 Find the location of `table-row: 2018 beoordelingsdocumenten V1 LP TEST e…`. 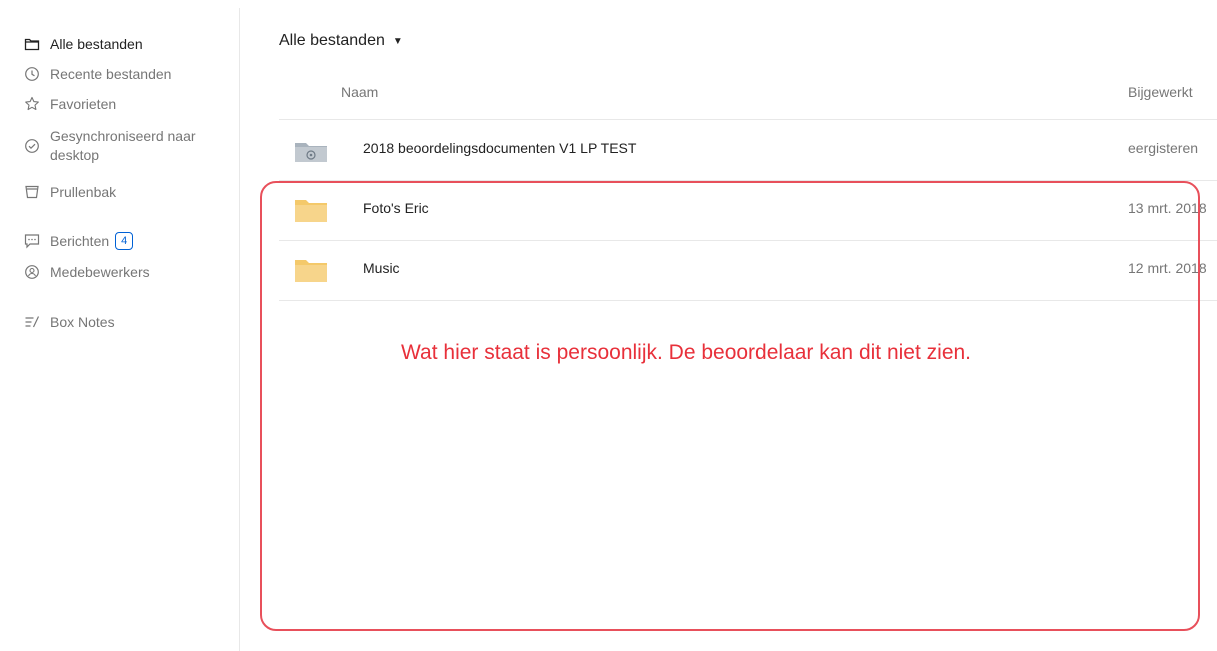

table-row: 2018 beoordelingsdocumenten V1 LP TEST e… is located at coordinates (748, 150).